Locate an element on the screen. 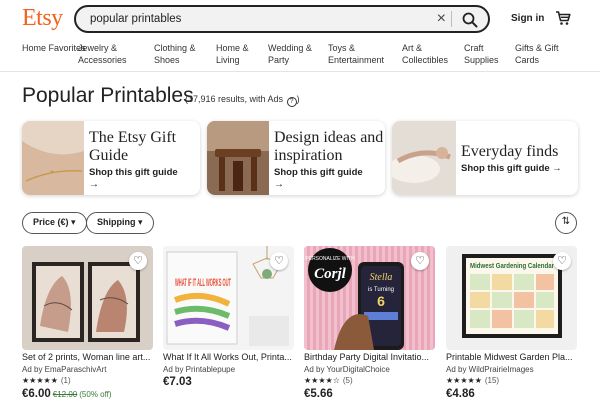  page-title: Popular Printables is located at coordinates (108, 95).